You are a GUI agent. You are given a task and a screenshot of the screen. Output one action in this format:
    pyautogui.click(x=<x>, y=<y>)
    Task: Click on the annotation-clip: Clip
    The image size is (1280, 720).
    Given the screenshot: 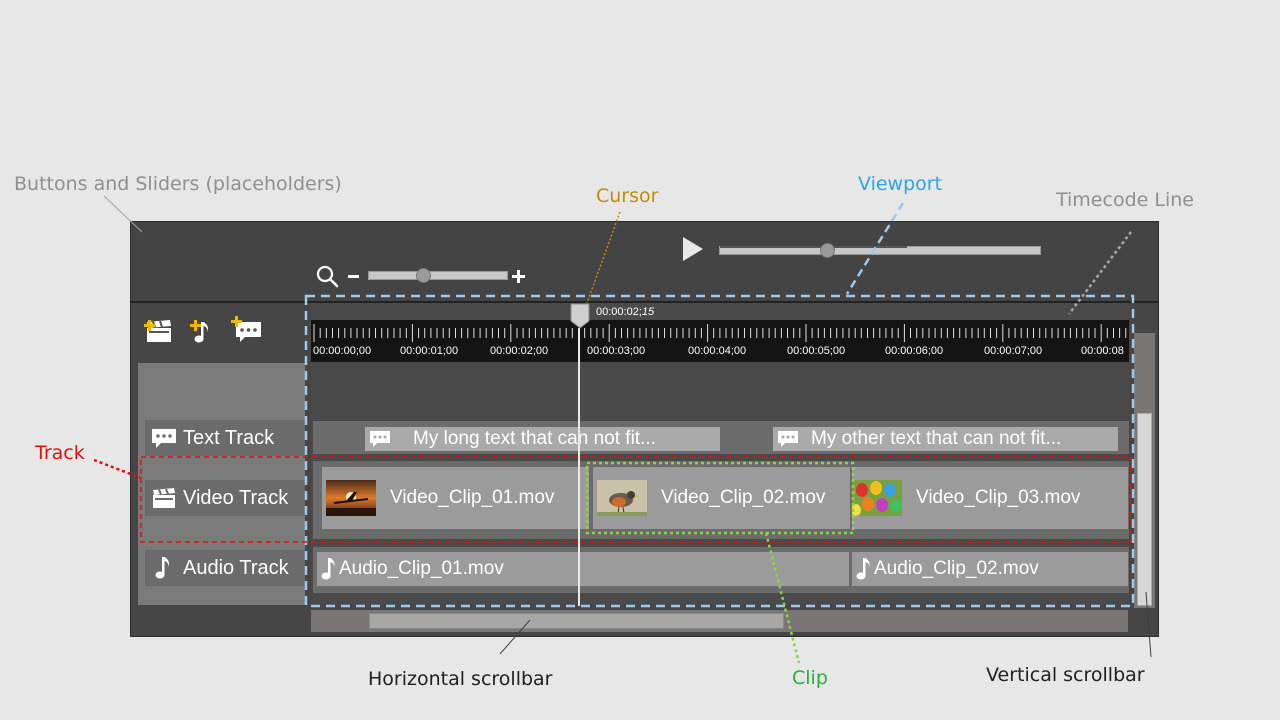 What is the action you would take?
    pyautogui.click(x=810, y=678)
    